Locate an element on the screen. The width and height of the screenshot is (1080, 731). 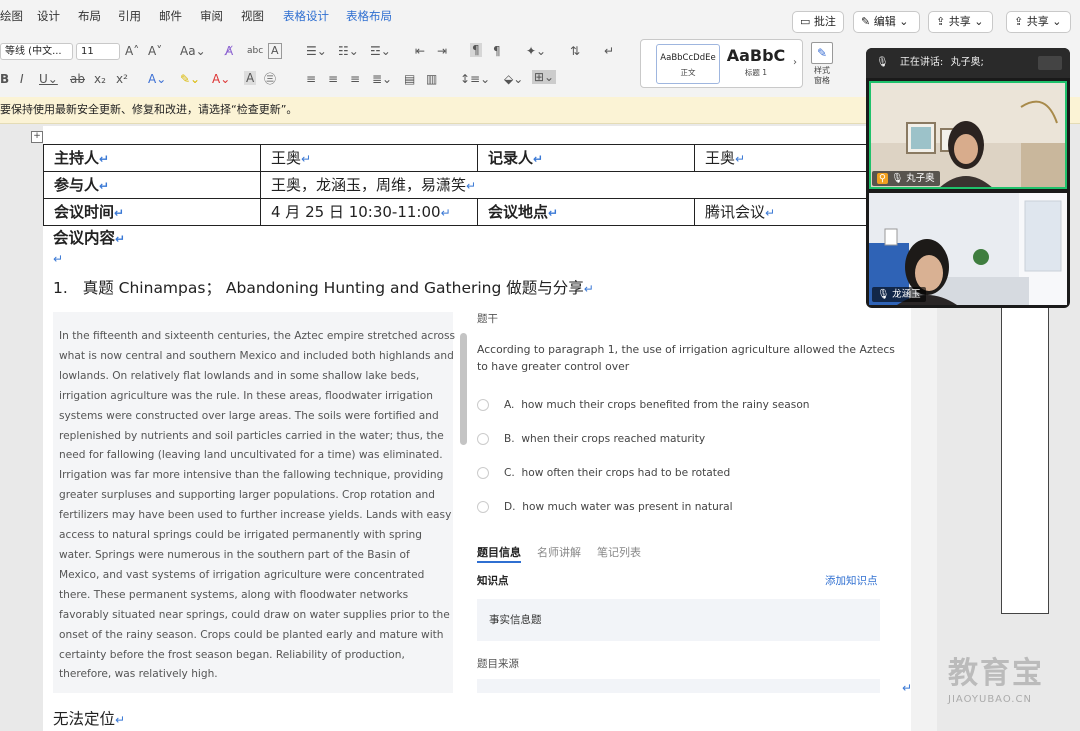
tab-table-layout: 表格布局 is located at coordinates (369, 16).